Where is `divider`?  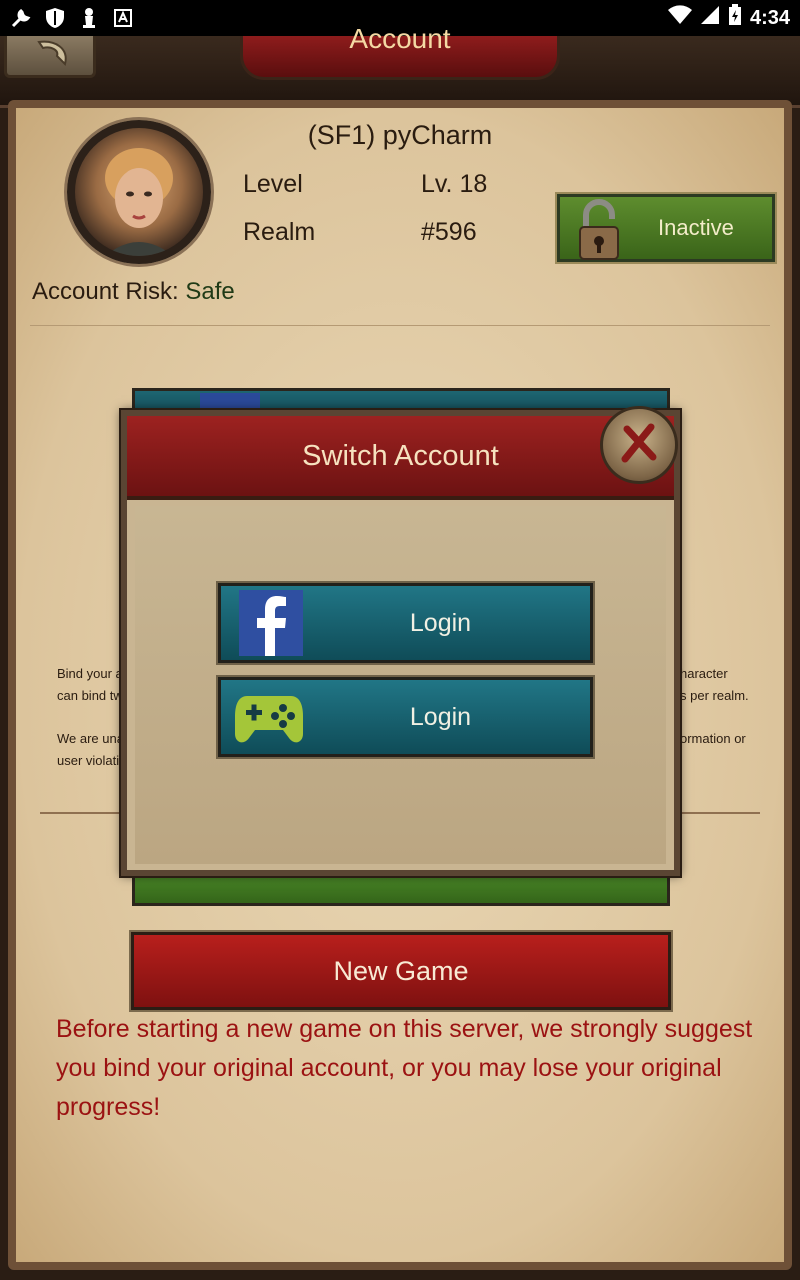
divider is located at coordinates (400, 325).